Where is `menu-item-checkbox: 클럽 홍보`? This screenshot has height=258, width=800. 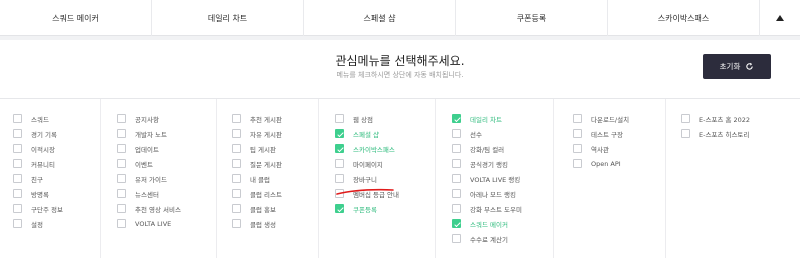
menu-item-checkbox: 클럽 홍보 is located at coordinates (275, 208).